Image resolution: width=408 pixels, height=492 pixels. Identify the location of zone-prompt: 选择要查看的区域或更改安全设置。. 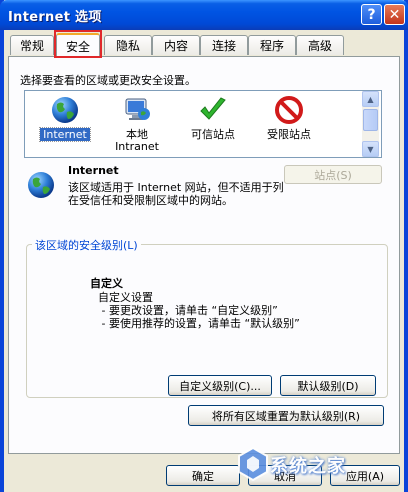
(108, 80).